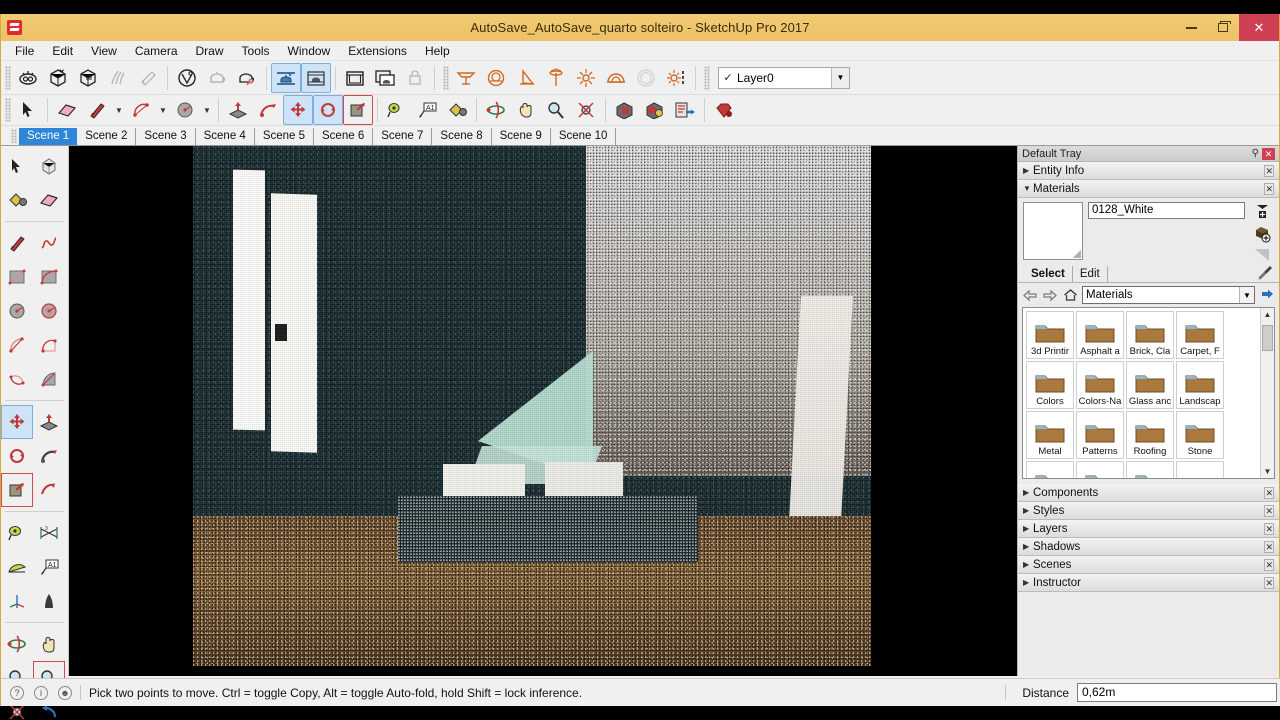 Image resolution: width=1280 pixels, height=720 pixels. What do you see at coordinates (207, 110) in the screenshot?
I see `circle-tool-dropdown: ▼` at bounding box center [207, 110].